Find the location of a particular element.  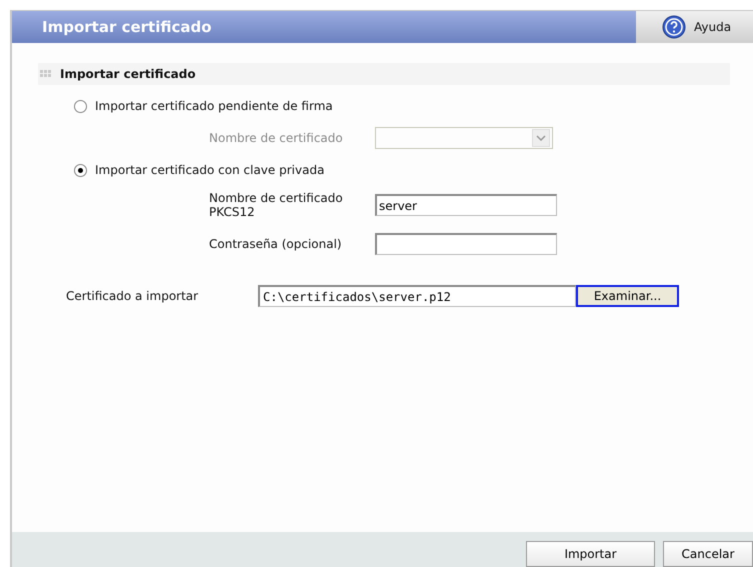

grip-icon is located at coordinates (46, 74).